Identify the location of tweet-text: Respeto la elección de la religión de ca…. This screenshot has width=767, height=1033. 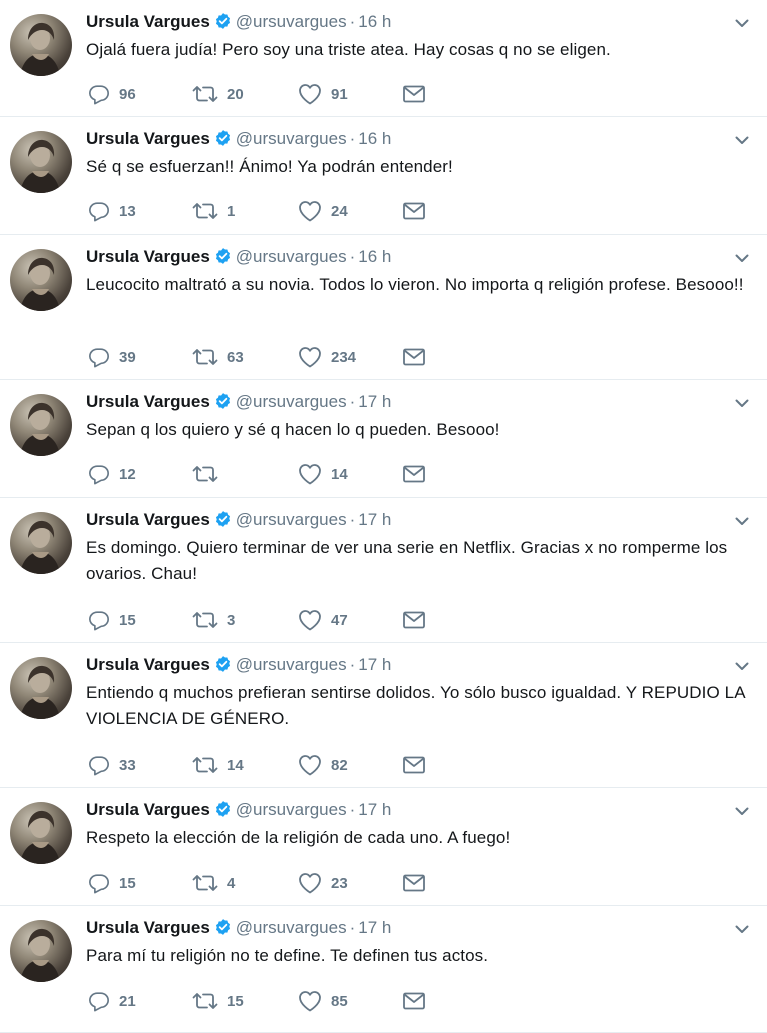
(298, 837).